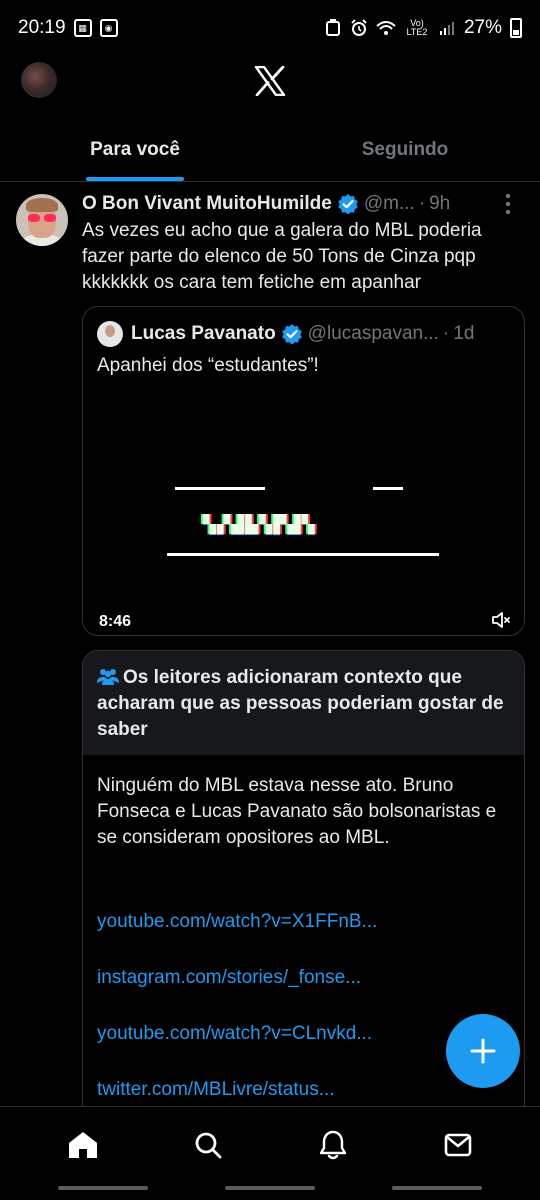  I want to click on tweet-time: 9h, so click(439, 204).